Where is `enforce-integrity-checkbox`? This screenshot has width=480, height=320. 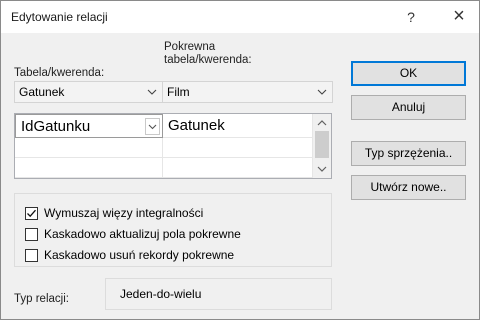 enforce-integrity-checkbox is located at coordinates (31, 213).